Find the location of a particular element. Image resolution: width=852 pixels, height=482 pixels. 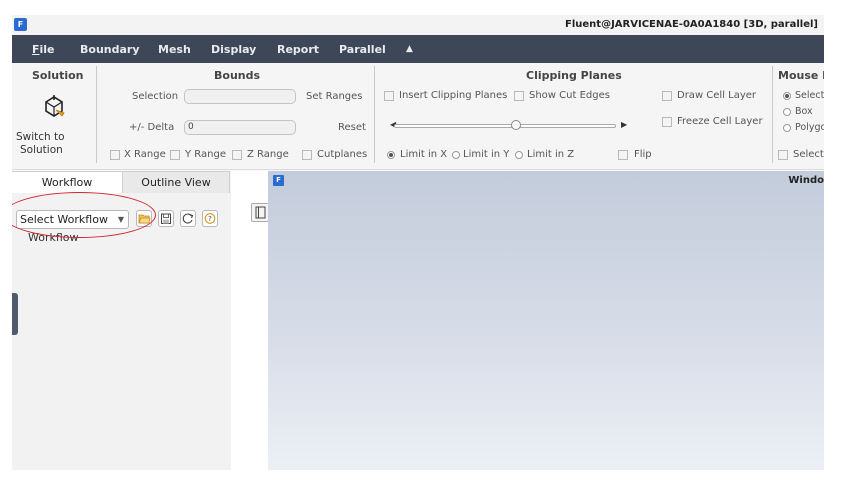

refresh-icon is located at coordinates (188, 218).